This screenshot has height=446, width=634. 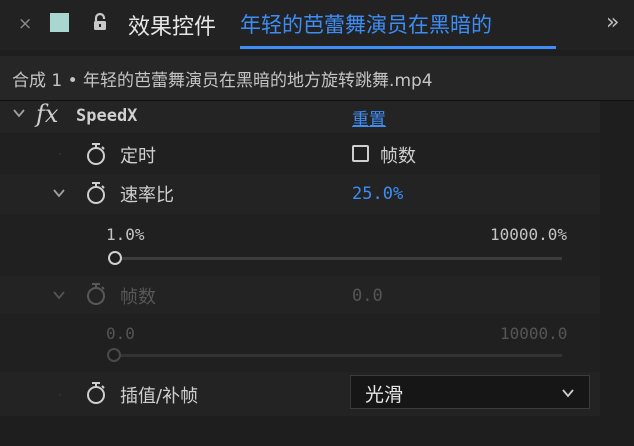 What do you see at coordinates (47, 114) in the screenshot?
I see `fx-icon: fx` at bounding box center [47, 114].